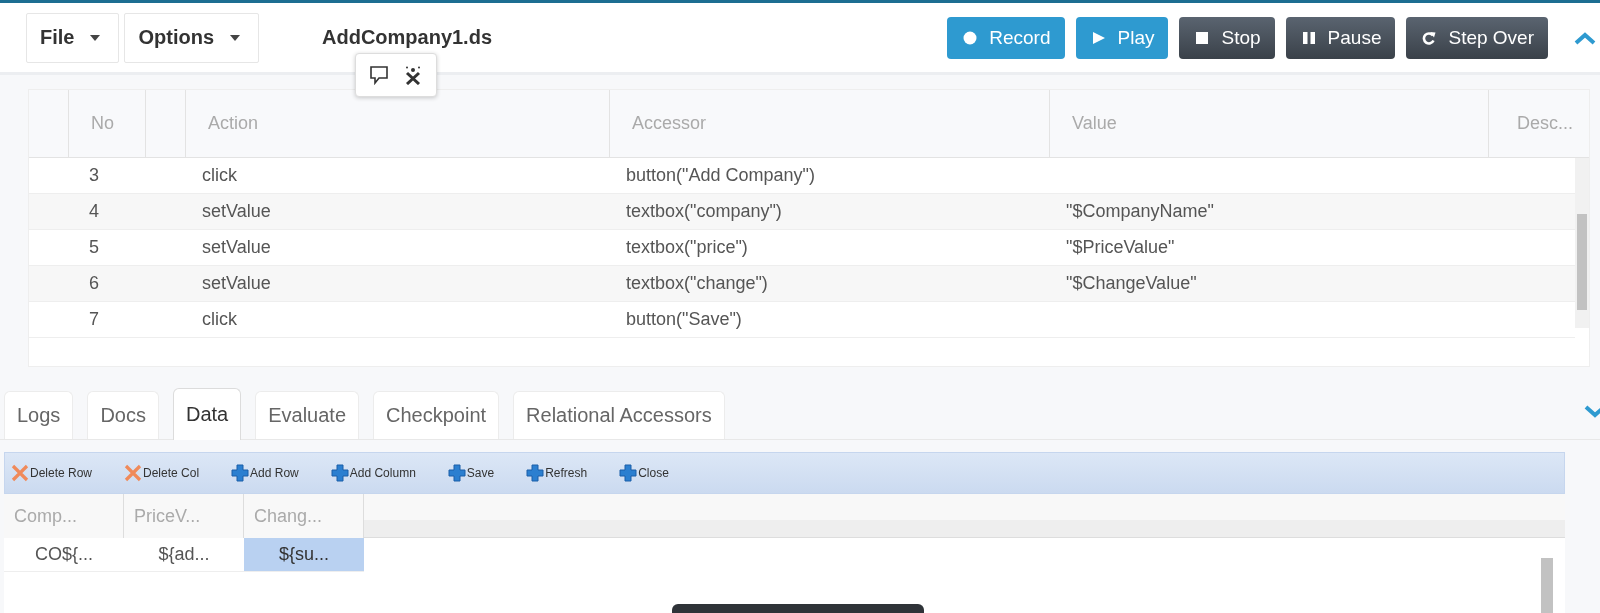 Image resolution: width=1600 pixels, height=613 pixels. I want to click on file-name: AddCompany1.ds, so click(407, 37).